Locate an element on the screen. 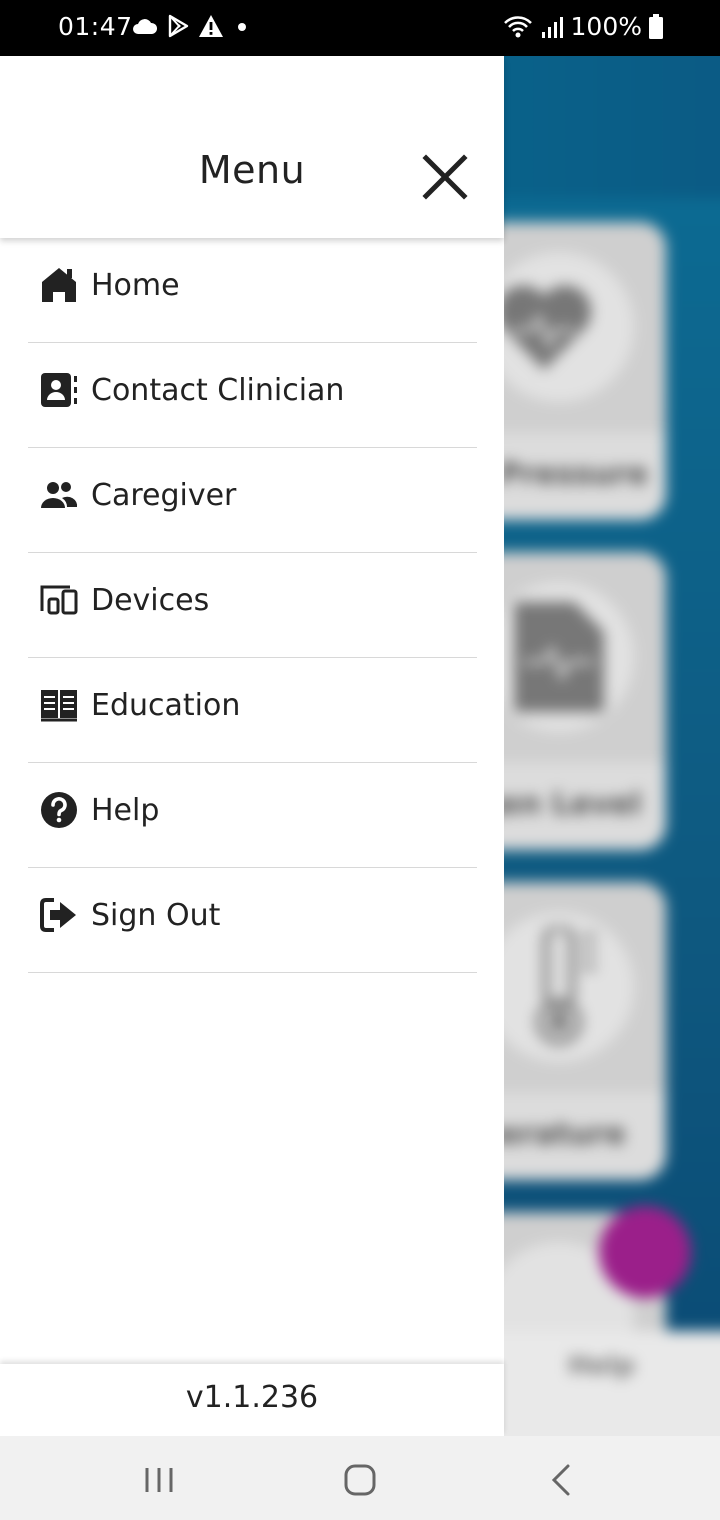 The height and width of the screenshot is (1520, 720). drawer-header: Menu is located at coordinates (252, 147).